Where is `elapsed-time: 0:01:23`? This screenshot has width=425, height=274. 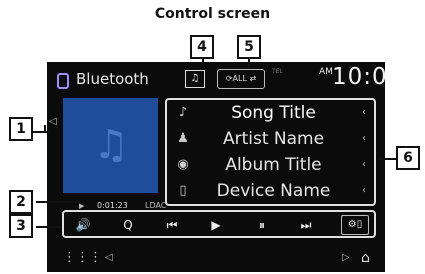 elapsed-time: 0:01:23 is located at coordinates (112, 205).